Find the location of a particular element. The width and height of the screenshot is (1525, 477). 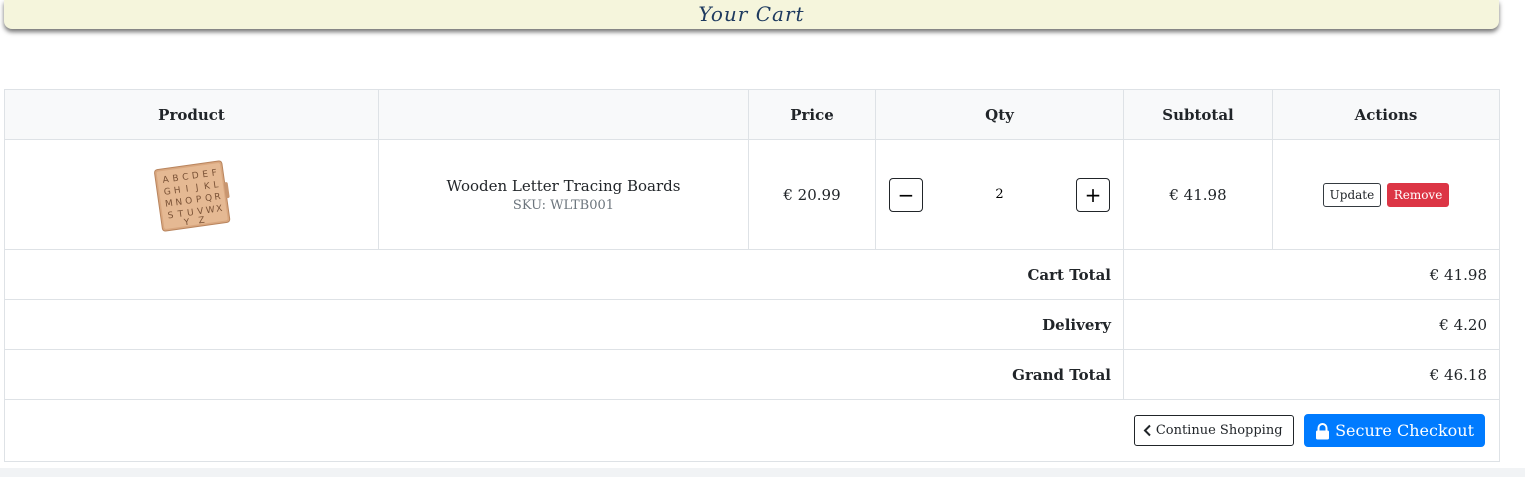

grand-total-row: Grand Total € 46.18 is located at coordinates (752, 374).